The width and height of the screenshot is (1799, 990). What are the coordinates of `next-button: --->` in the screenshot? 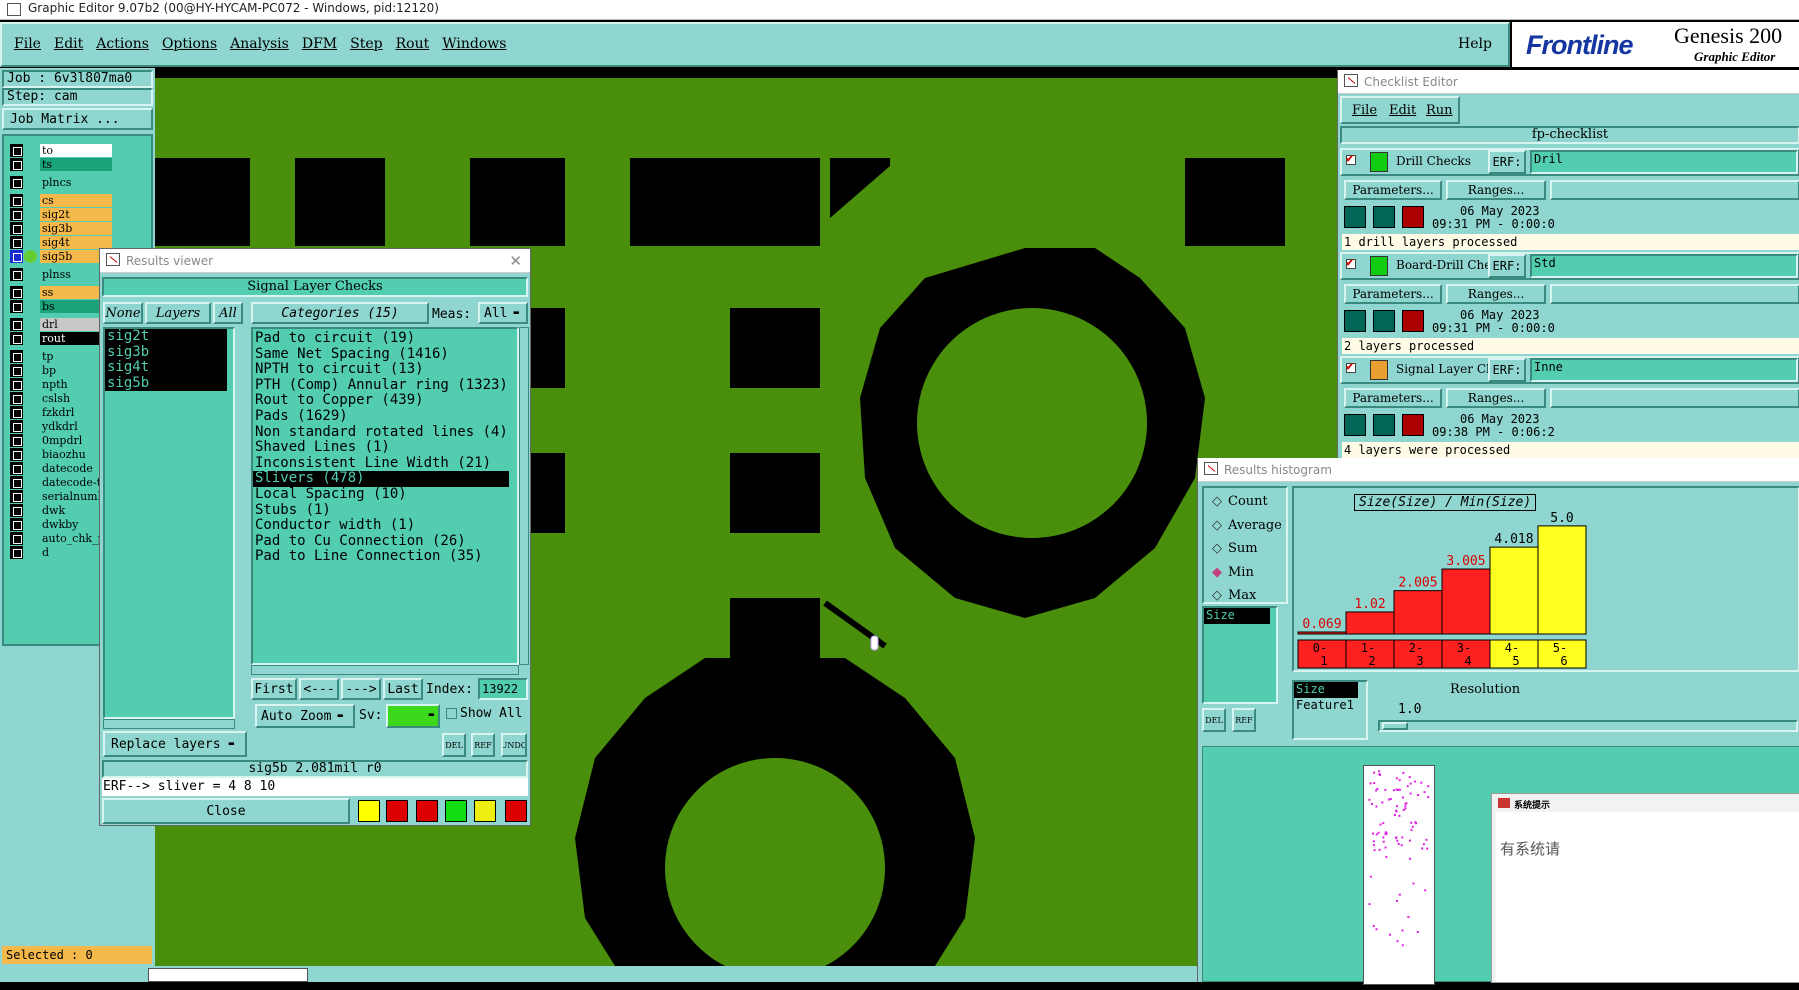 It's located at (361, 689).